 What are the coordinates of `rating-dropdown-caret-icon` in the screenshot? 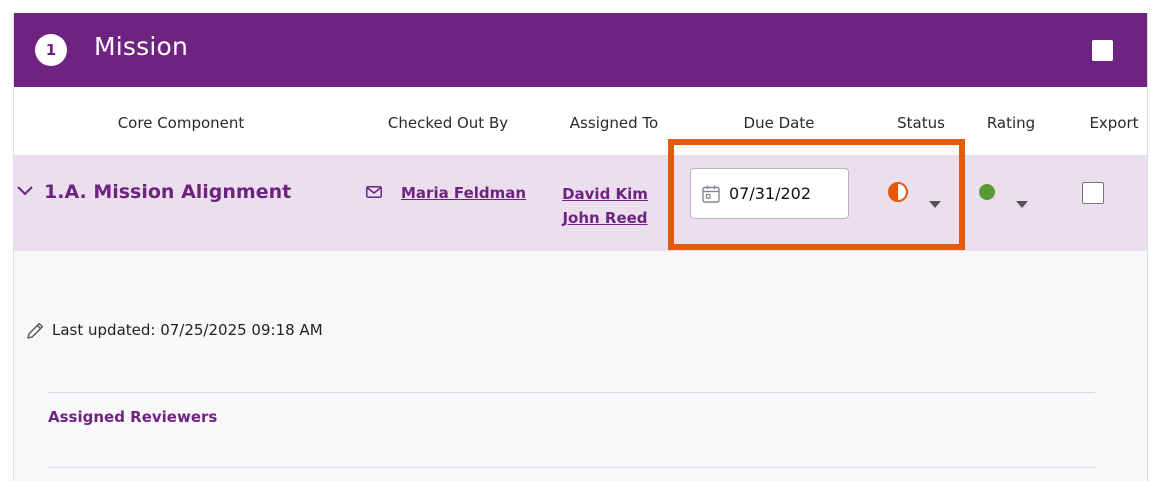 It's located at (1022, 204).